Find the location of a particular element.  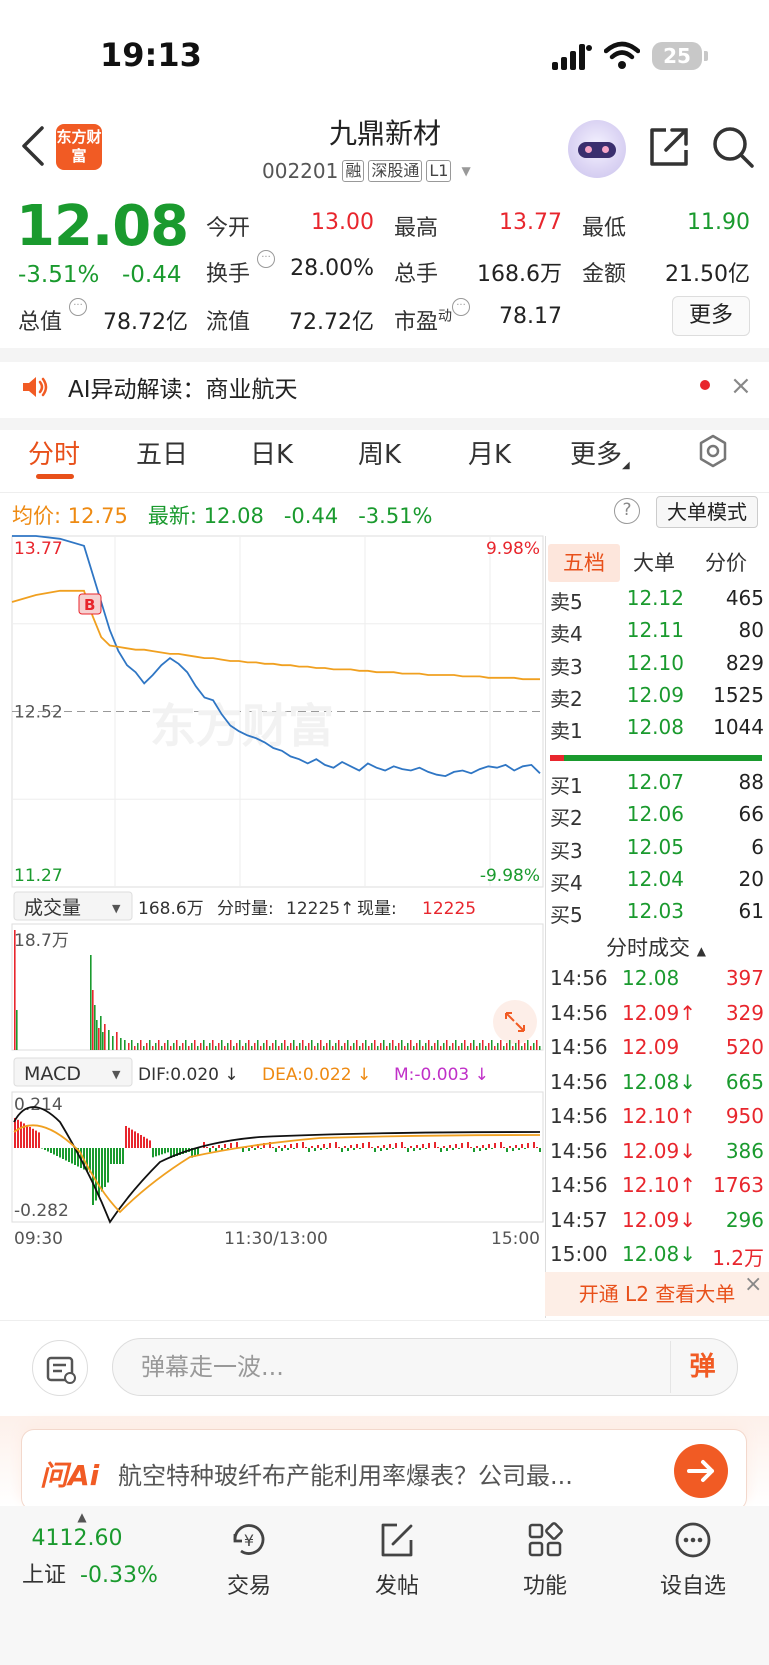

gear-icon is located at coordinates (713, 451).